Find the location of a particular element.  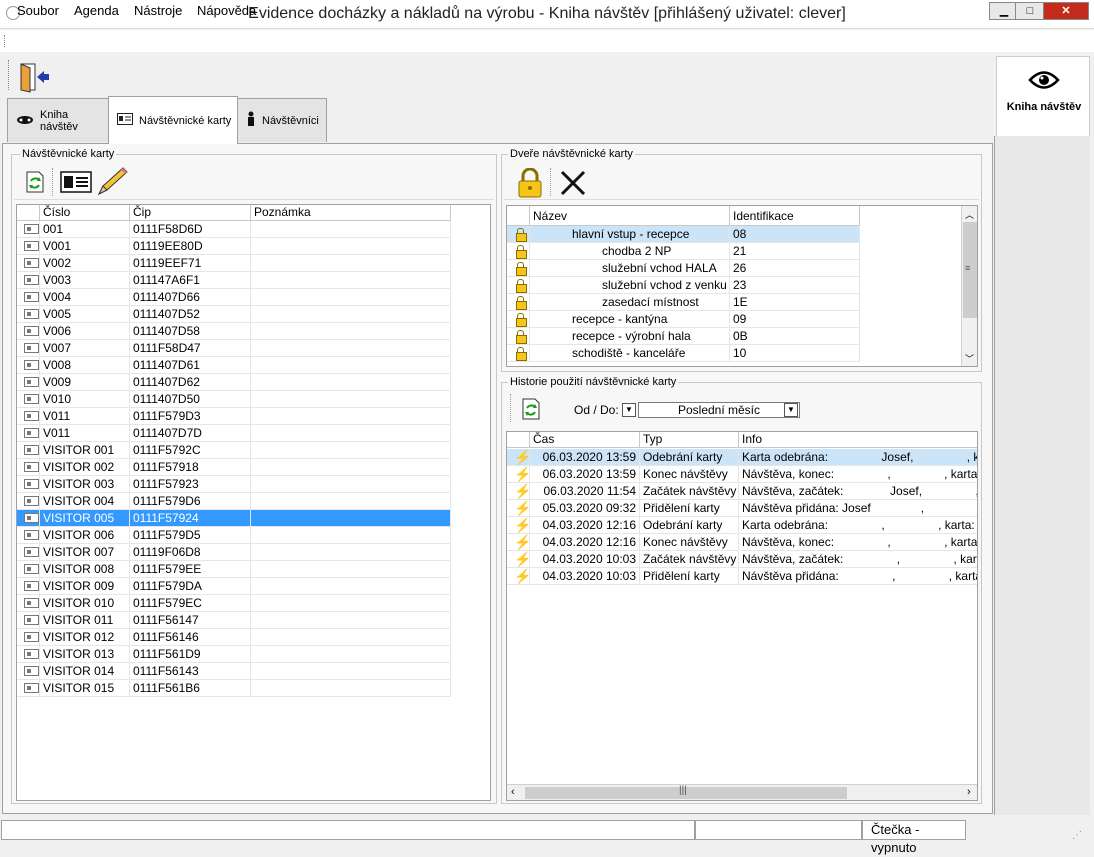

table-row: VISITOR 014 0111F56143 is located at coordinates (234, 671).